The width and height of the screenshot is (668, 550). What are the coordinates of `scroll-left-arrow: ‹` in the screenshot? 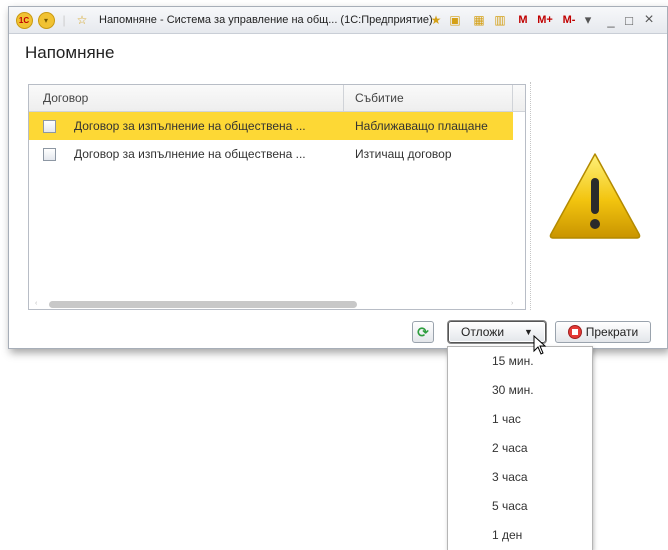 It's located at (36, 303).